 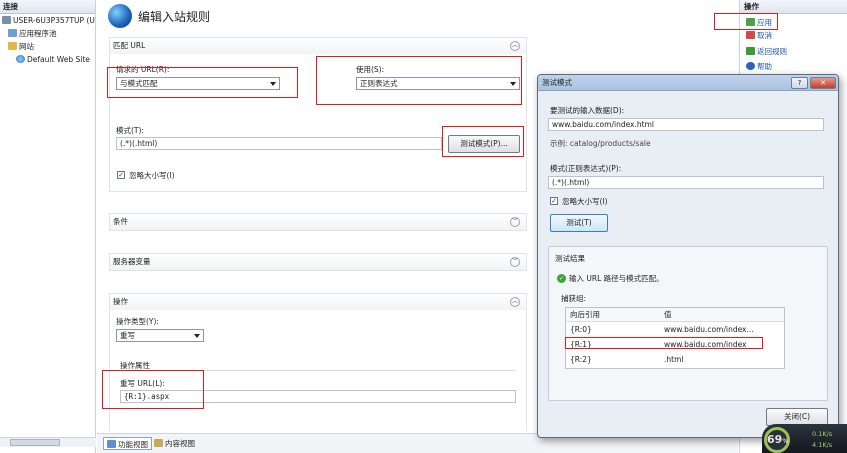 I want to click on app-pool-icon, so click(x=12, y=33).